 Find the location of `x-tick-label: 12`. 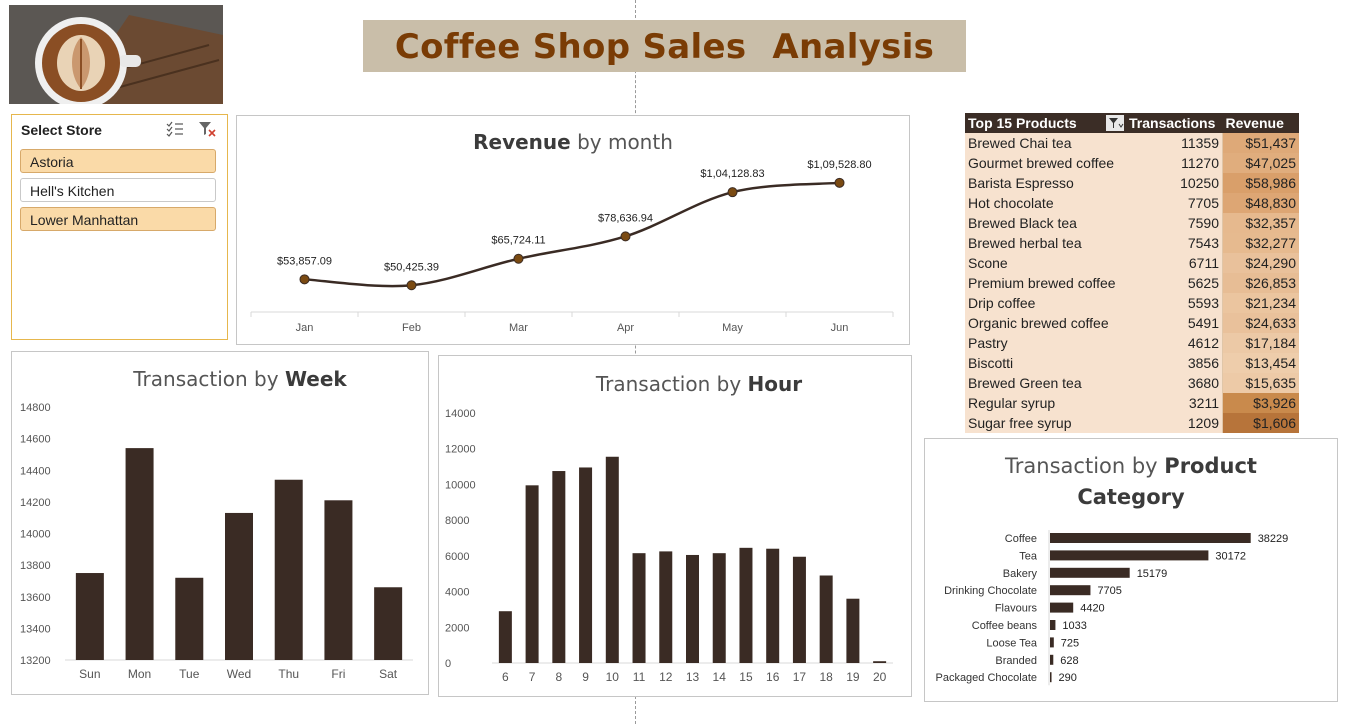

x-tick-label: 12 is located at coordinates (666, 677).